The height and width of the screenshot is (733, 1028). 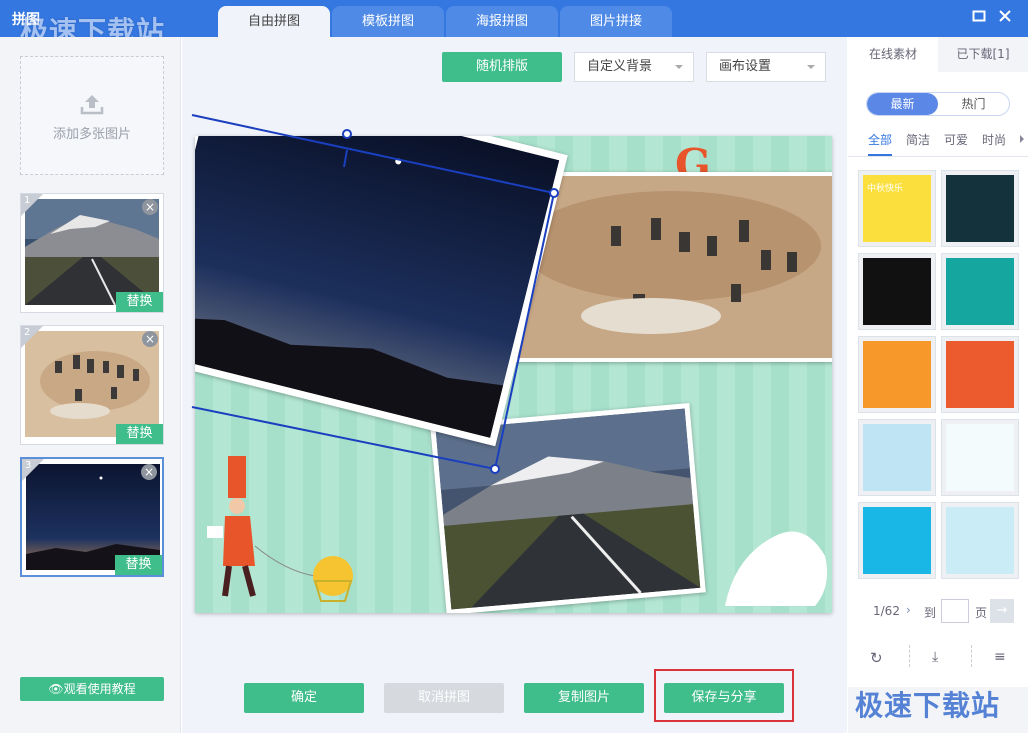 What do you see at coordinates (92, 115) in the screenshot?
I see `add-images-button: 添加多张图片` at bounding box center [92, 115].